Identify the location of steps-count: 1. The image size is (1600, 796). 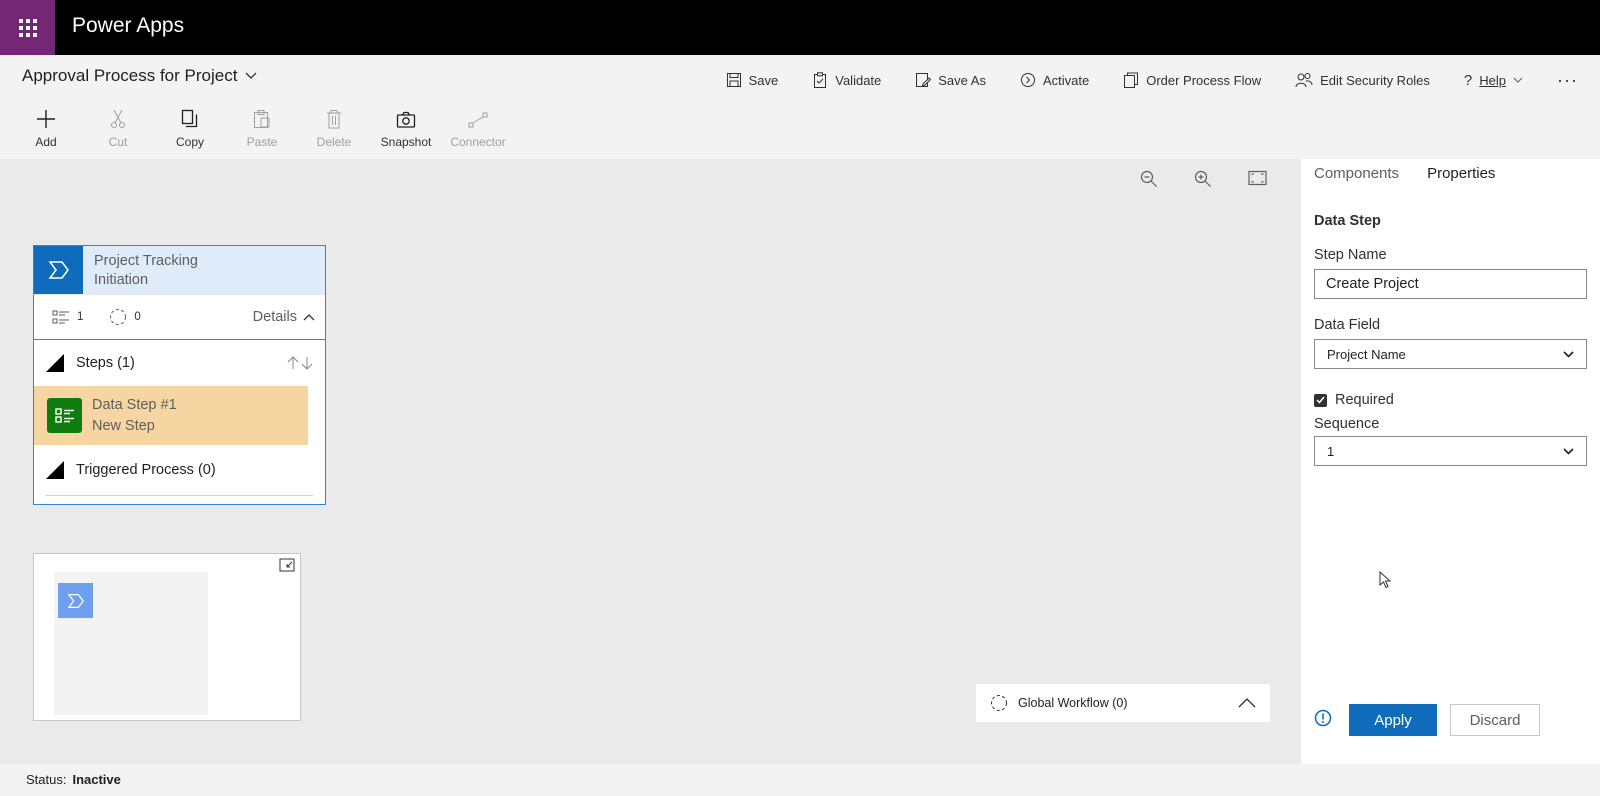
(67, 317).